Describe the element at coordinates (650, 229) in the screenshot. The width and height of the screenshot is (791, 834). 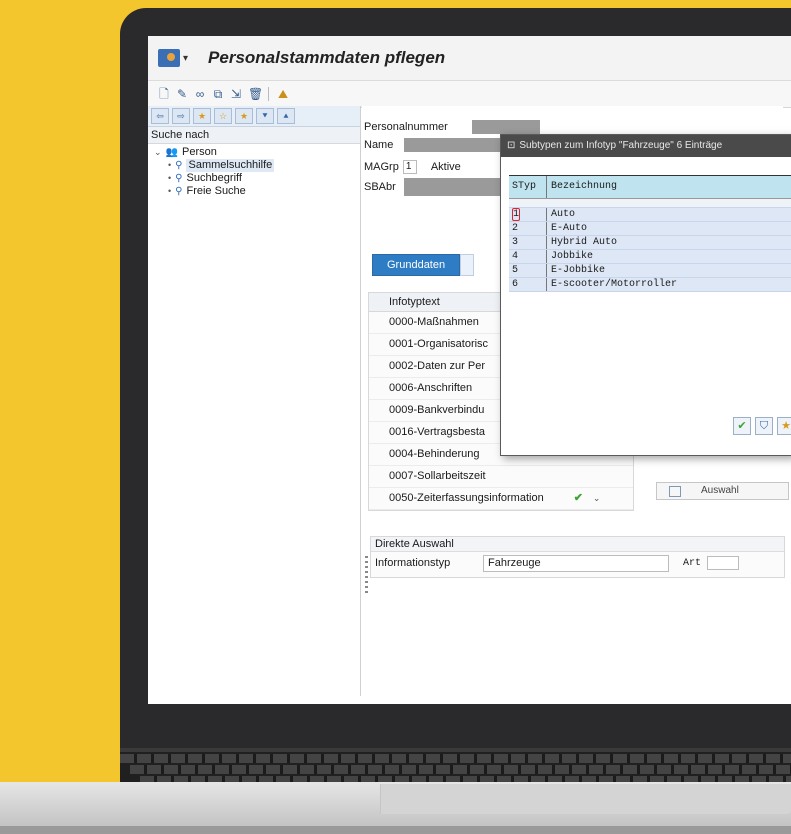
I see `table-row: 2 E-Auto` at that location.